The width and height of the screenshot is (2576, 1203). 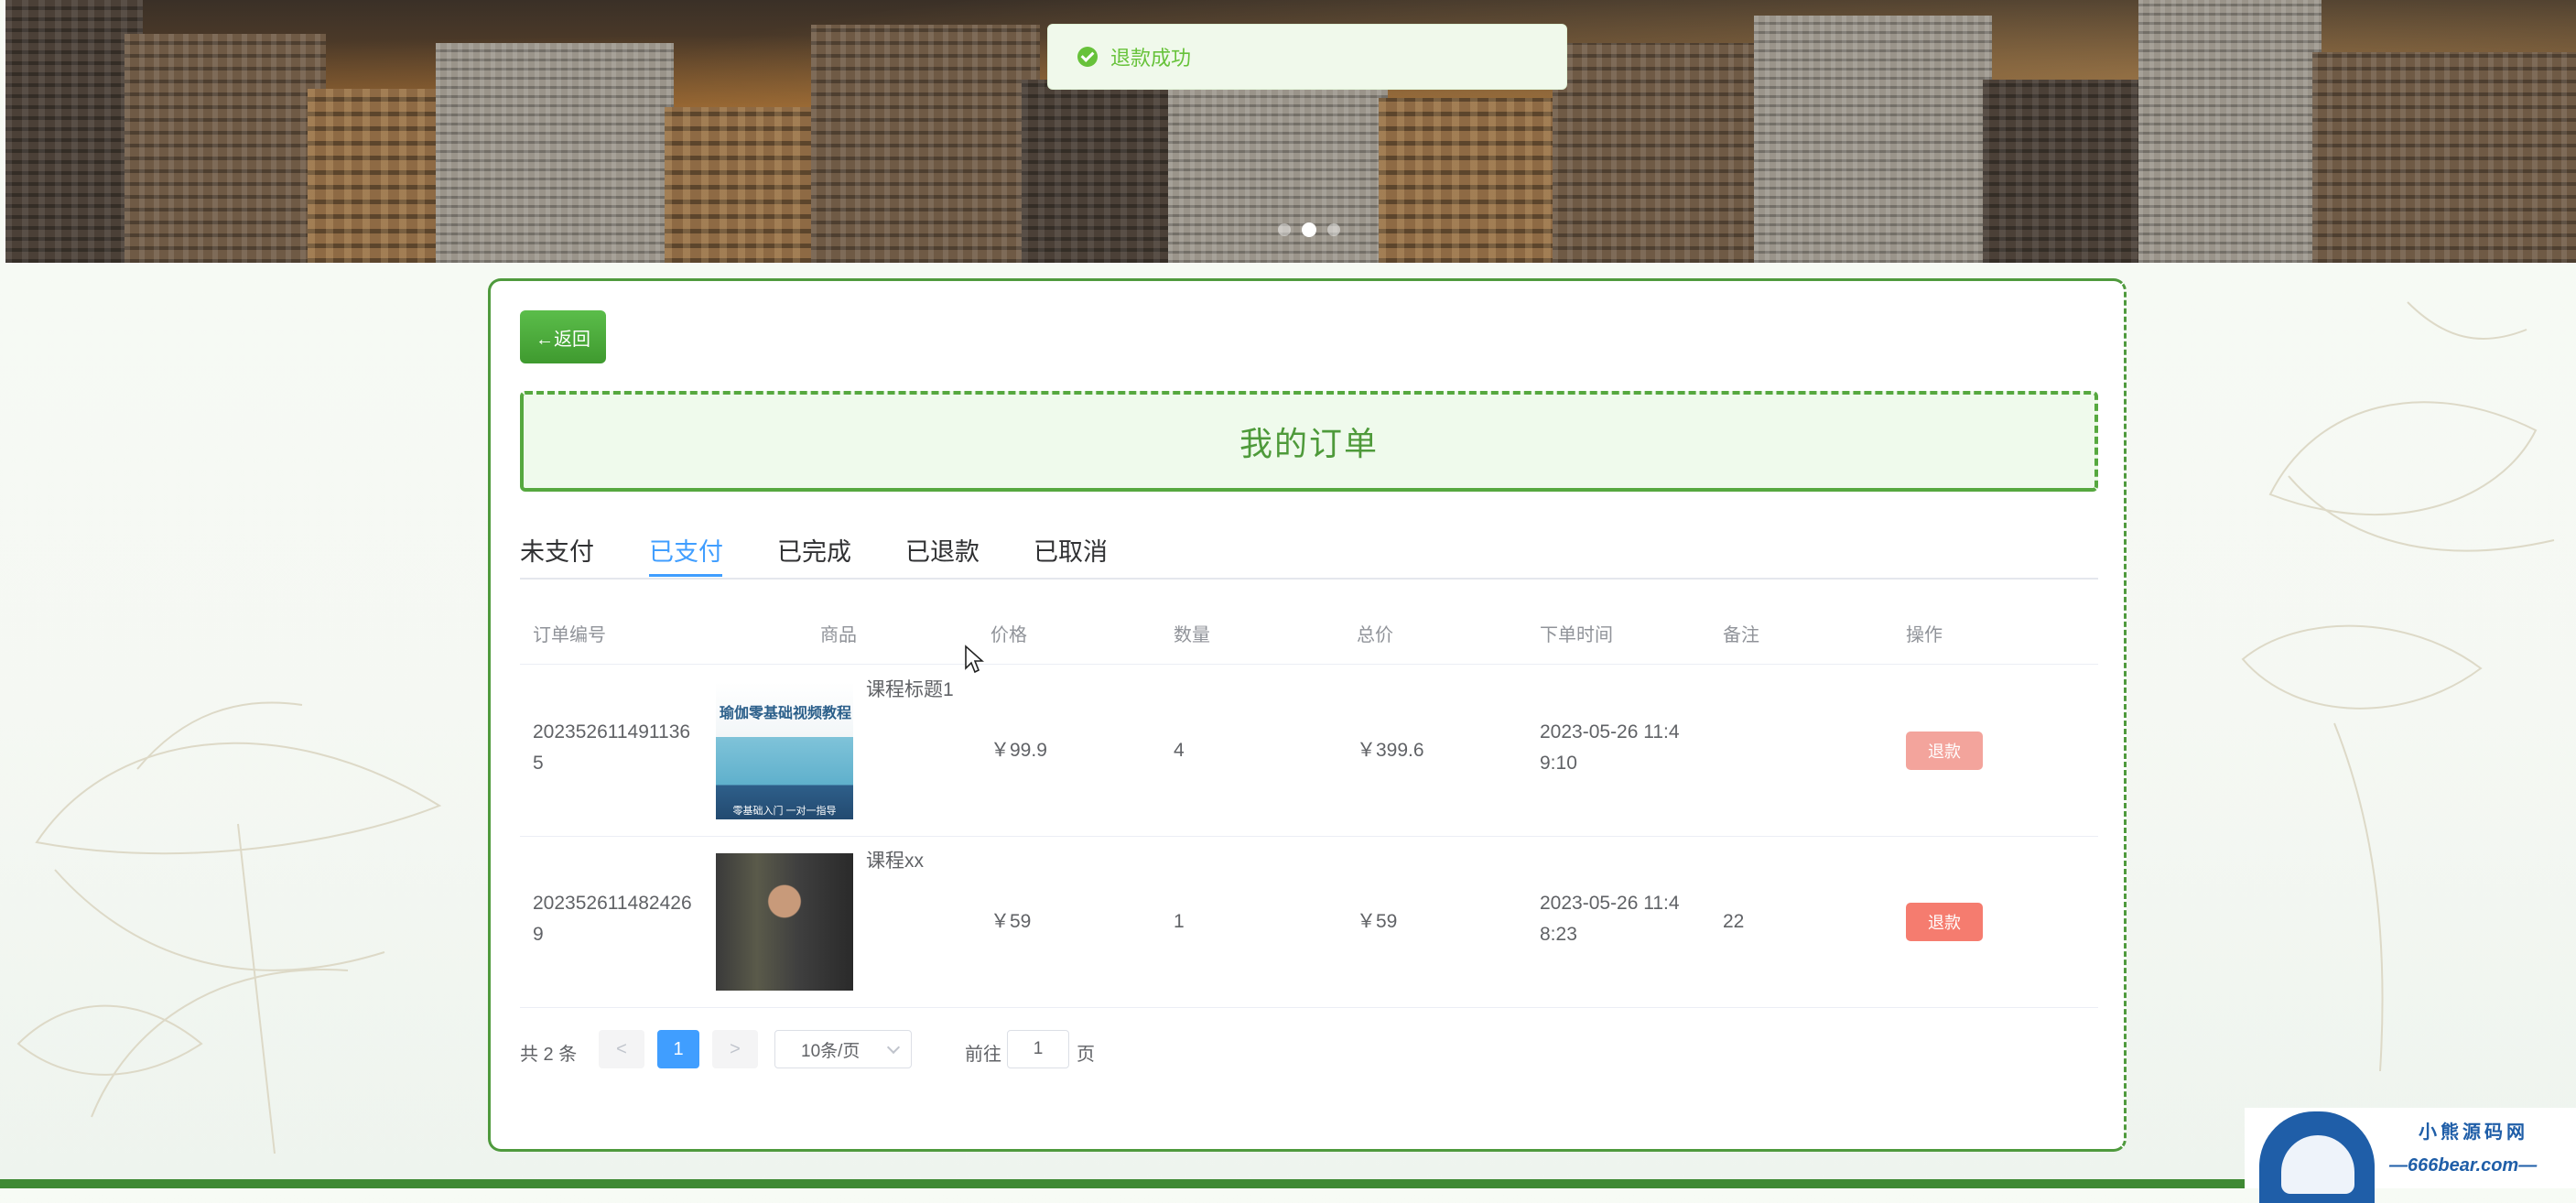 I want to click on thumbnail-subtitle: 零基础入门 一对一指导, so click(x=785, y=811).